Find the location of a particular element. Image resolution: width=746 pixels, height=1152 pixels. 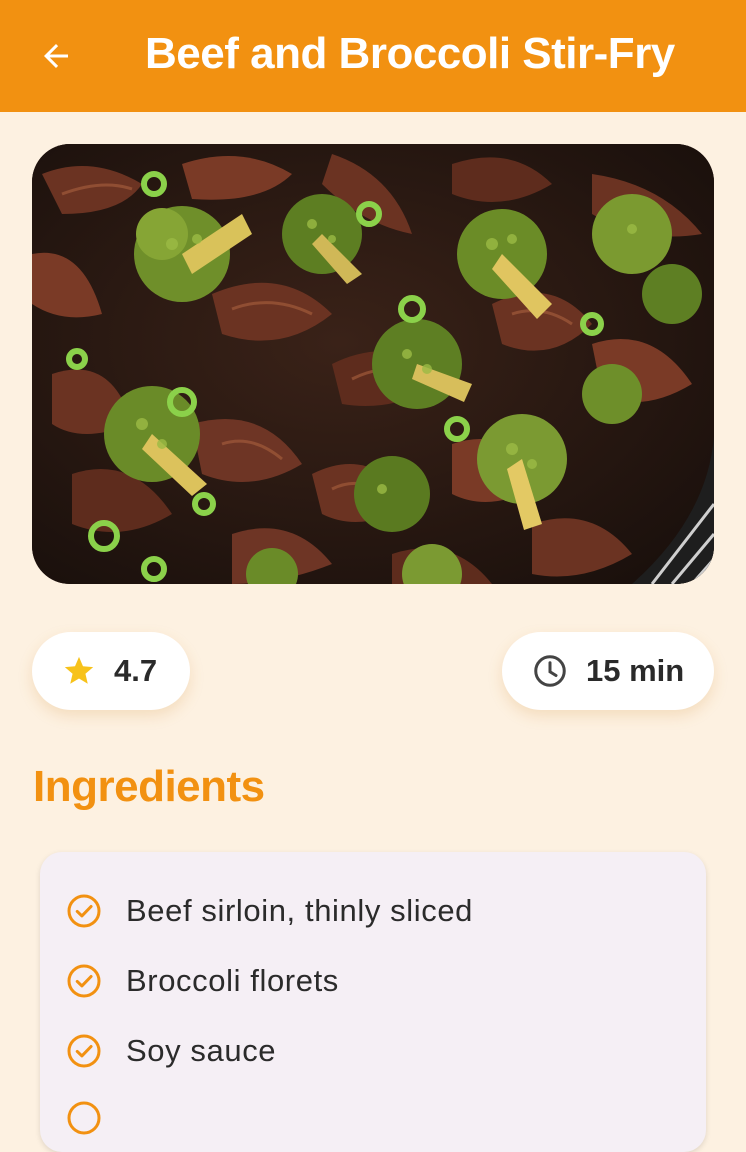

back-button is located at coordinates (56, 56).